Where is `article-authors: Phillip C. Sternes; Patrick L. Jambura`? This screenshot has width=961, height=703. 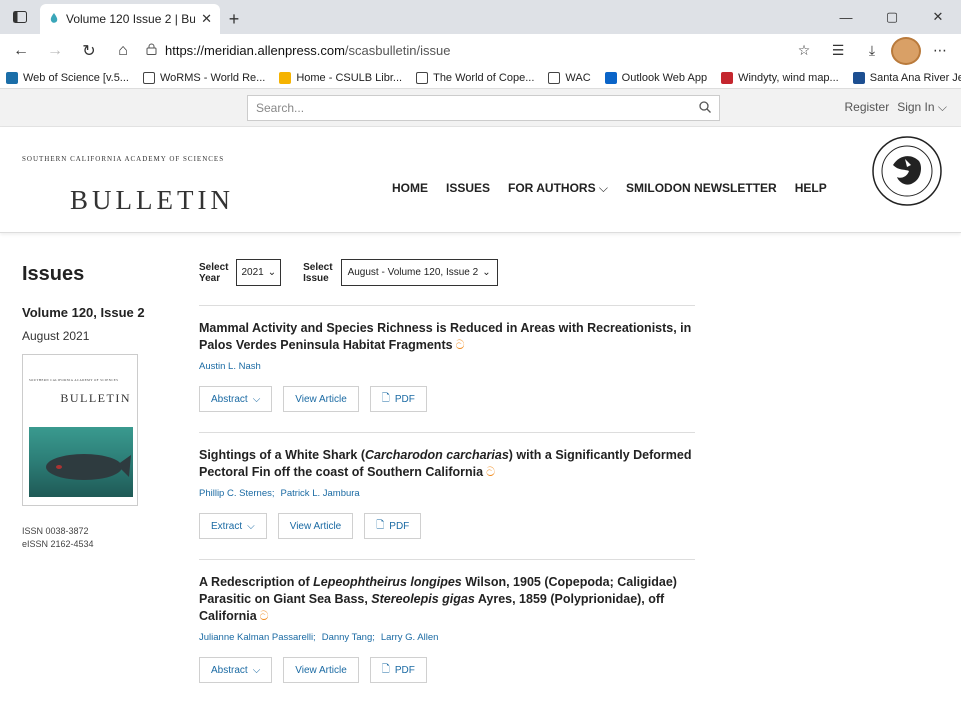
article-authors: Phillip C. Sternes; Patrick L. Jambura is located at coordinates (447, 493).